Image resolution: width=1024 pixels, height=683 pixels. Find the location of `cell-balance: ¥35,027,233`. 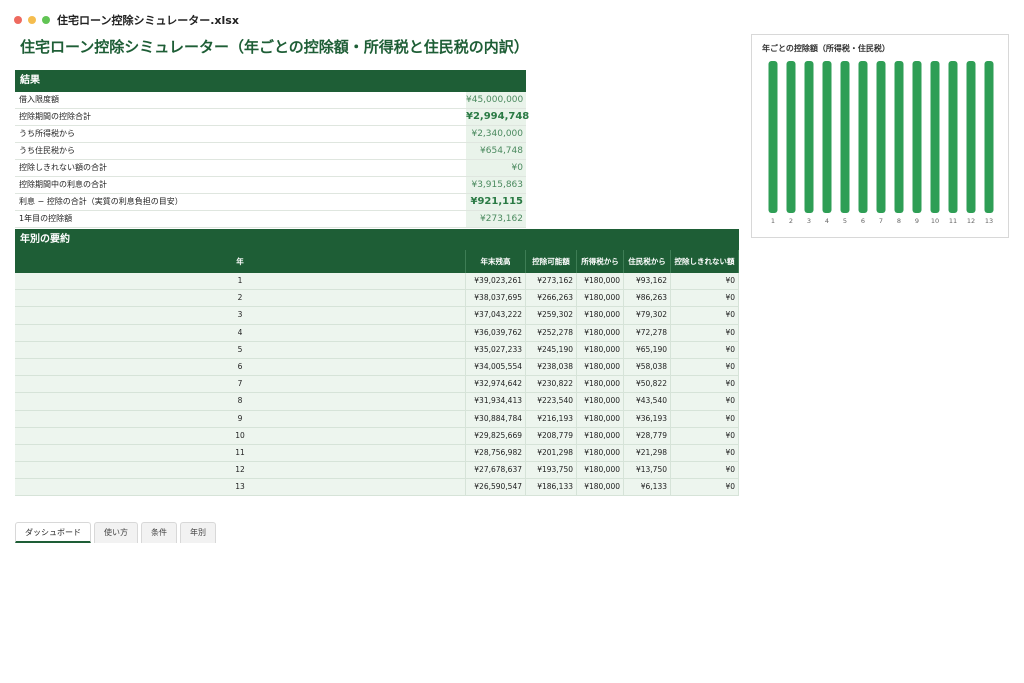

cell-balance: ¥35,027,233 is located at coordinates (496, 349).